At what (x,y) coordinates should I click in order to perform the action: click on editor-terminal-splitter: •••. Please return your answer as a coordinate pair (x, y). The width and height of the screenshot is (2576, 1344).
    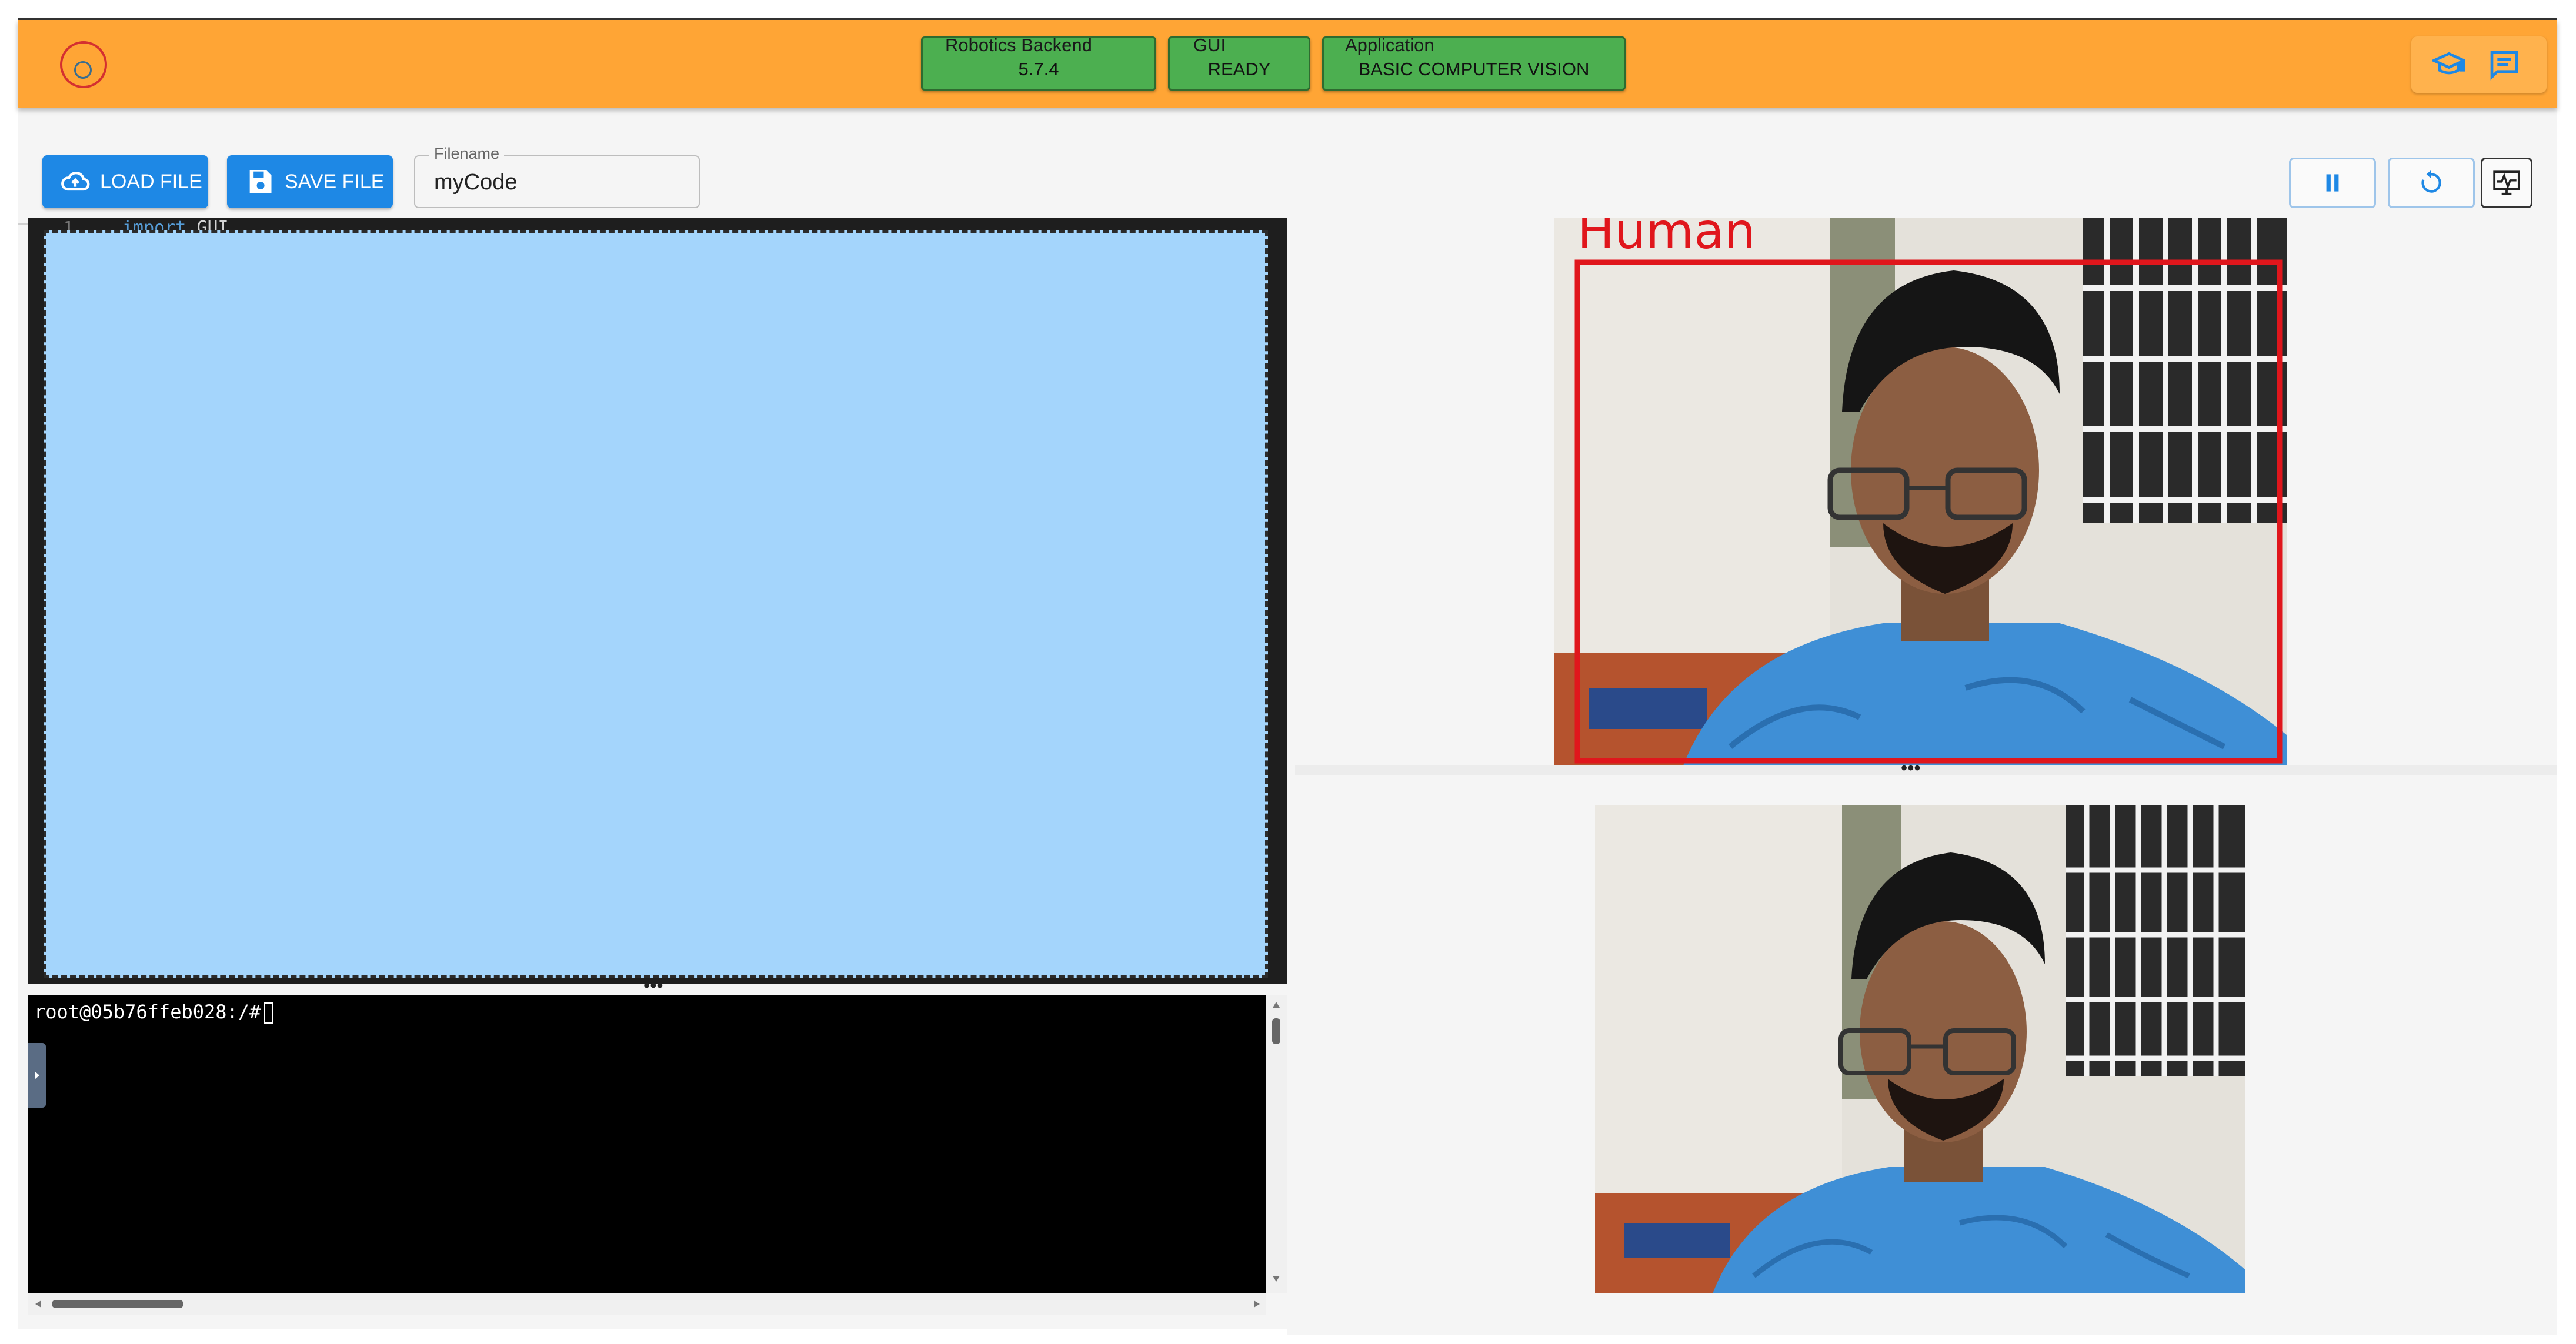
    Looking at the image, I should click on (657, 985).